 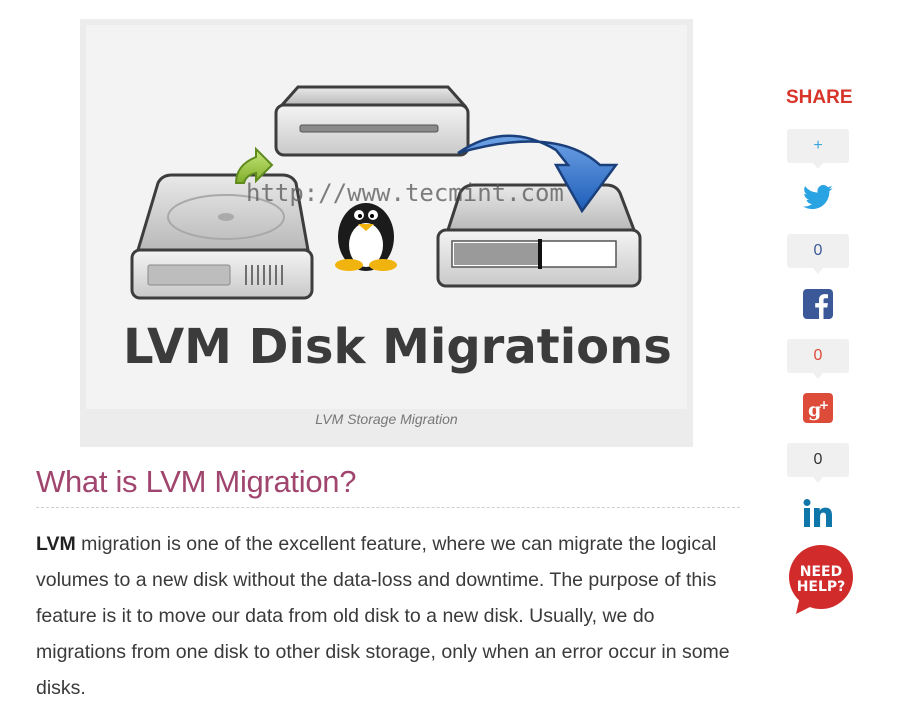 I want to click on need-help-badge: NEED HELP?, so click(x=821, y=580).